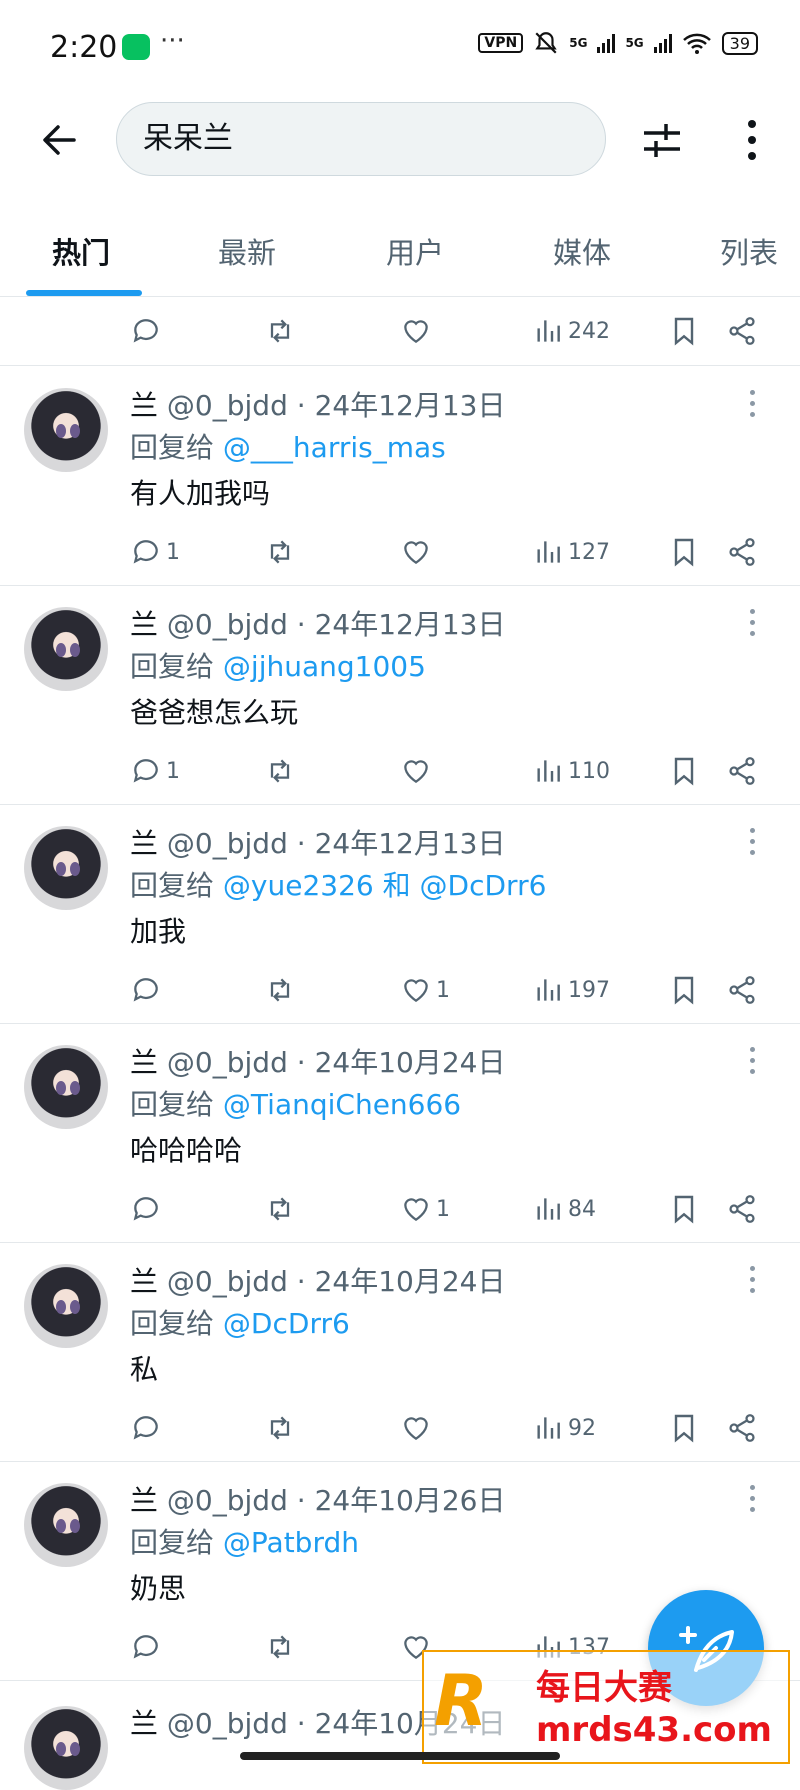 This screenshot has height=1790, width=800. Describe the element at coordinates (634, 43) in the screenshot. I see `signal-label-2: 5G` at that location.